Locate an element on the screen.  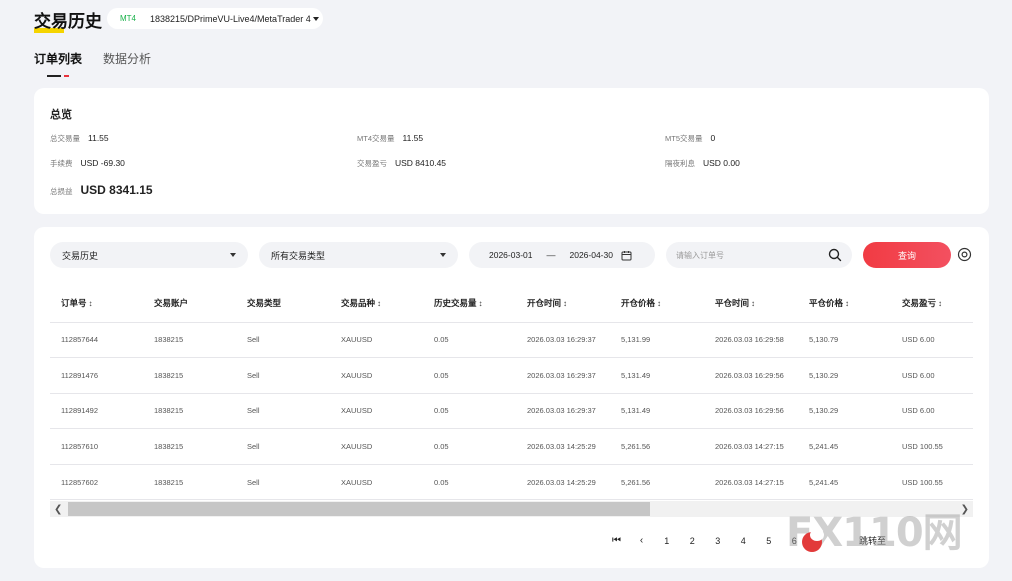
query-button: 查询 is located at coordinates (907, 255).